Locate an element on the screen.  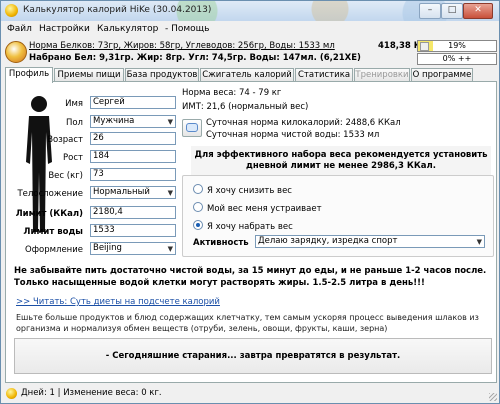
sex-select: Мужчина ▼ is located at coordinates (133, 121).